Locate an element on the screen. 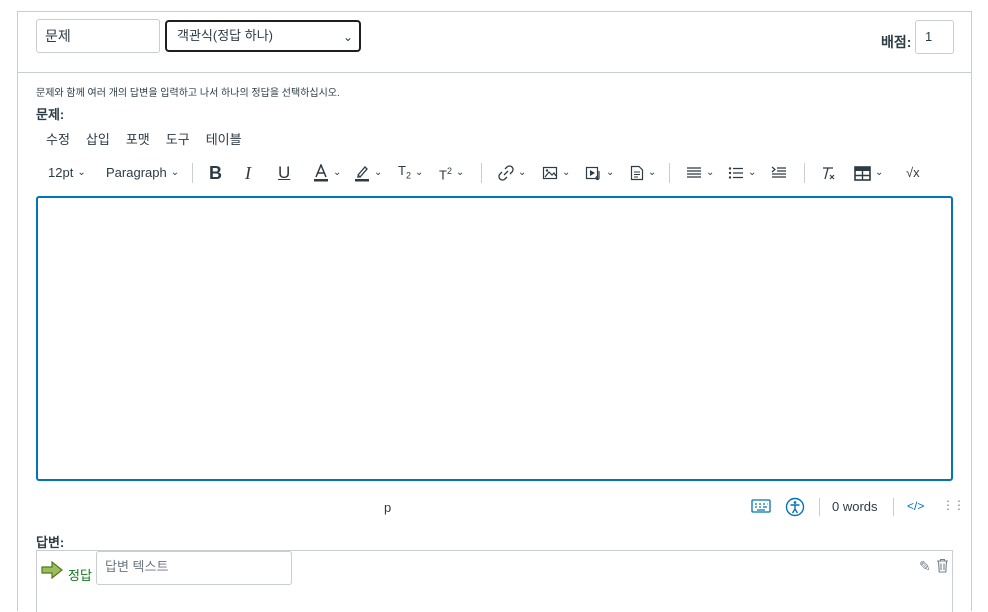  font-size-value: 12pt is located at coordinates (61, 172).